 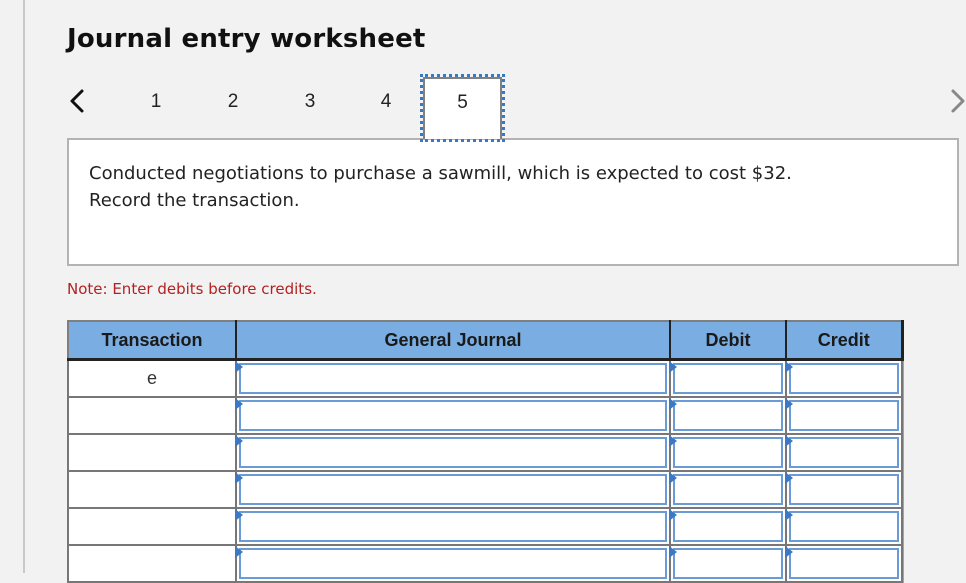 What do you see at coordinates (845, 340) in the screenshot?
I see `header-credit: Credit` at bounding box center [845, 340].